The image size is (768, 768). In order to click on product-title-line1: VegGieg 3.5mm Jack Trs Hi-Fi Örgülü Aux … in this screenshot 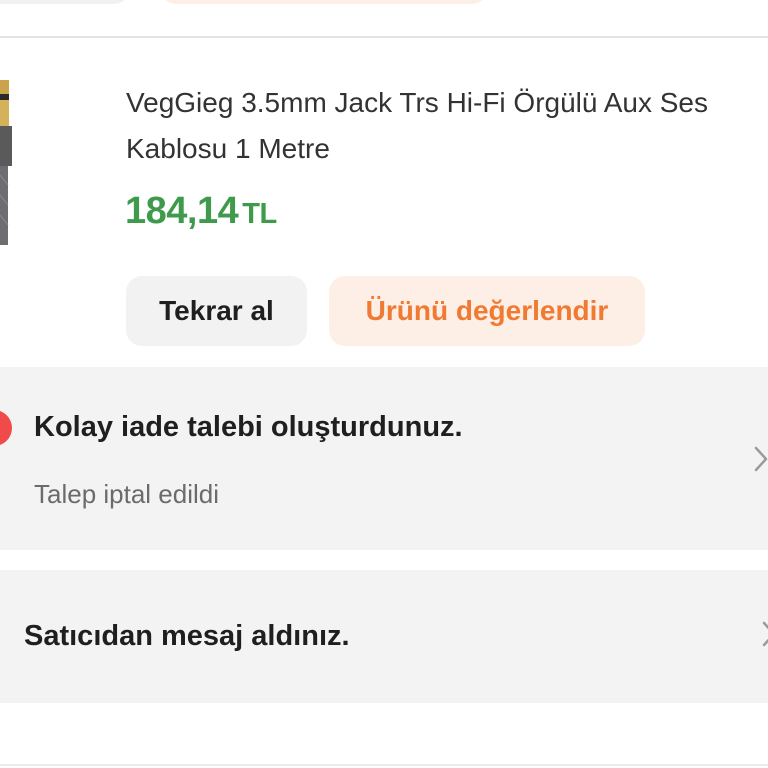, I will do `click(417, 102)`.